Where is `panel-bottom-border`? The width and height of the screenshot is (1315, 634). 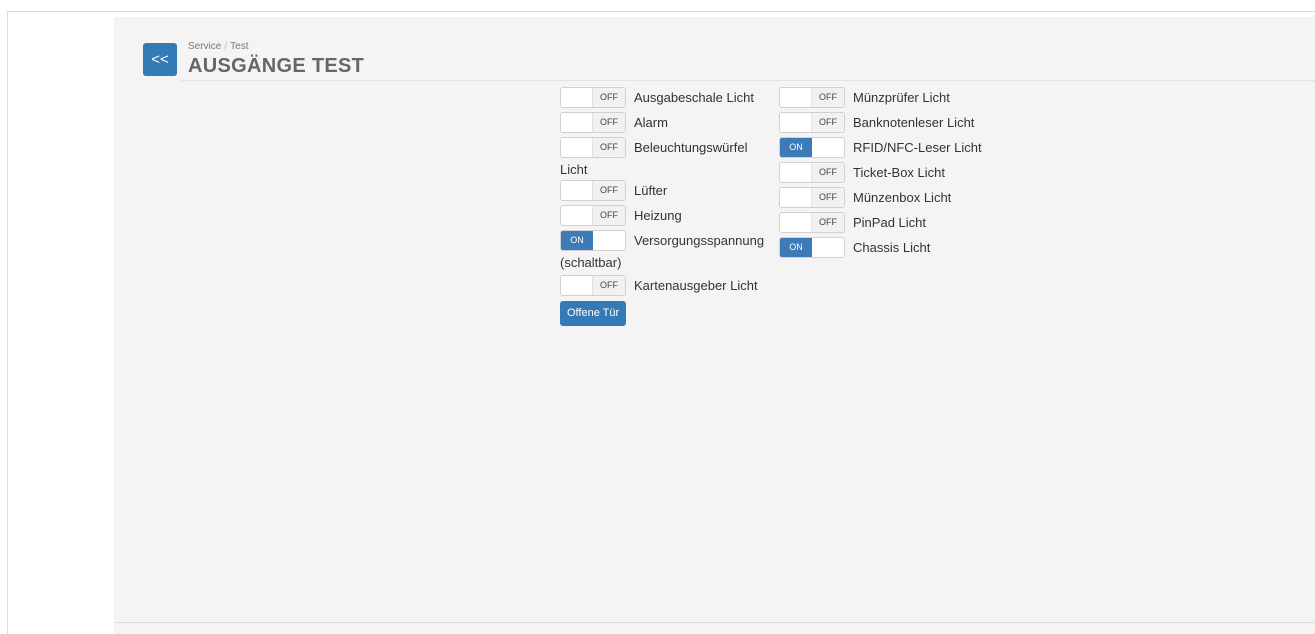 panel-bottom-border is located at coordinates (714, 622).